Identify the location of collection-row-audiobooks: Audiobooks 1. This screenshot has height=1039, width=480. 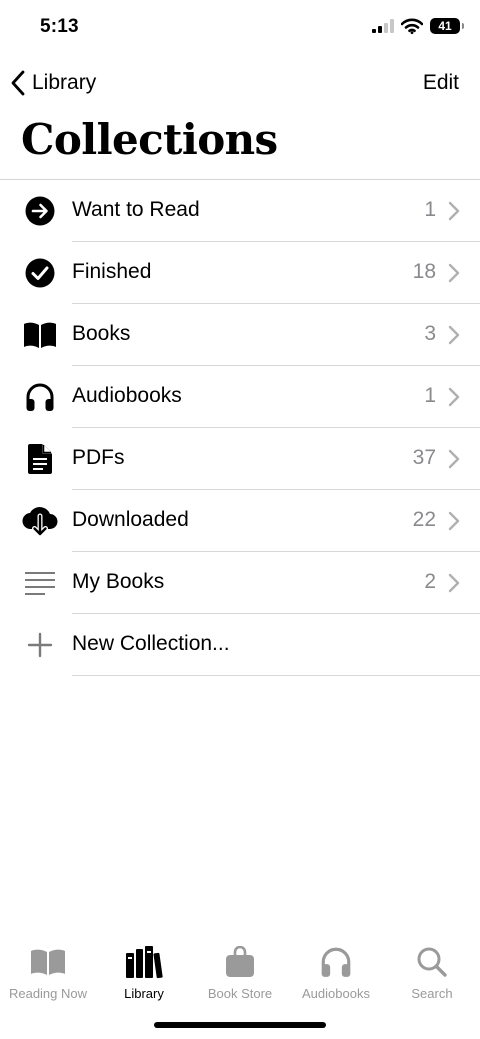
(240, 397).